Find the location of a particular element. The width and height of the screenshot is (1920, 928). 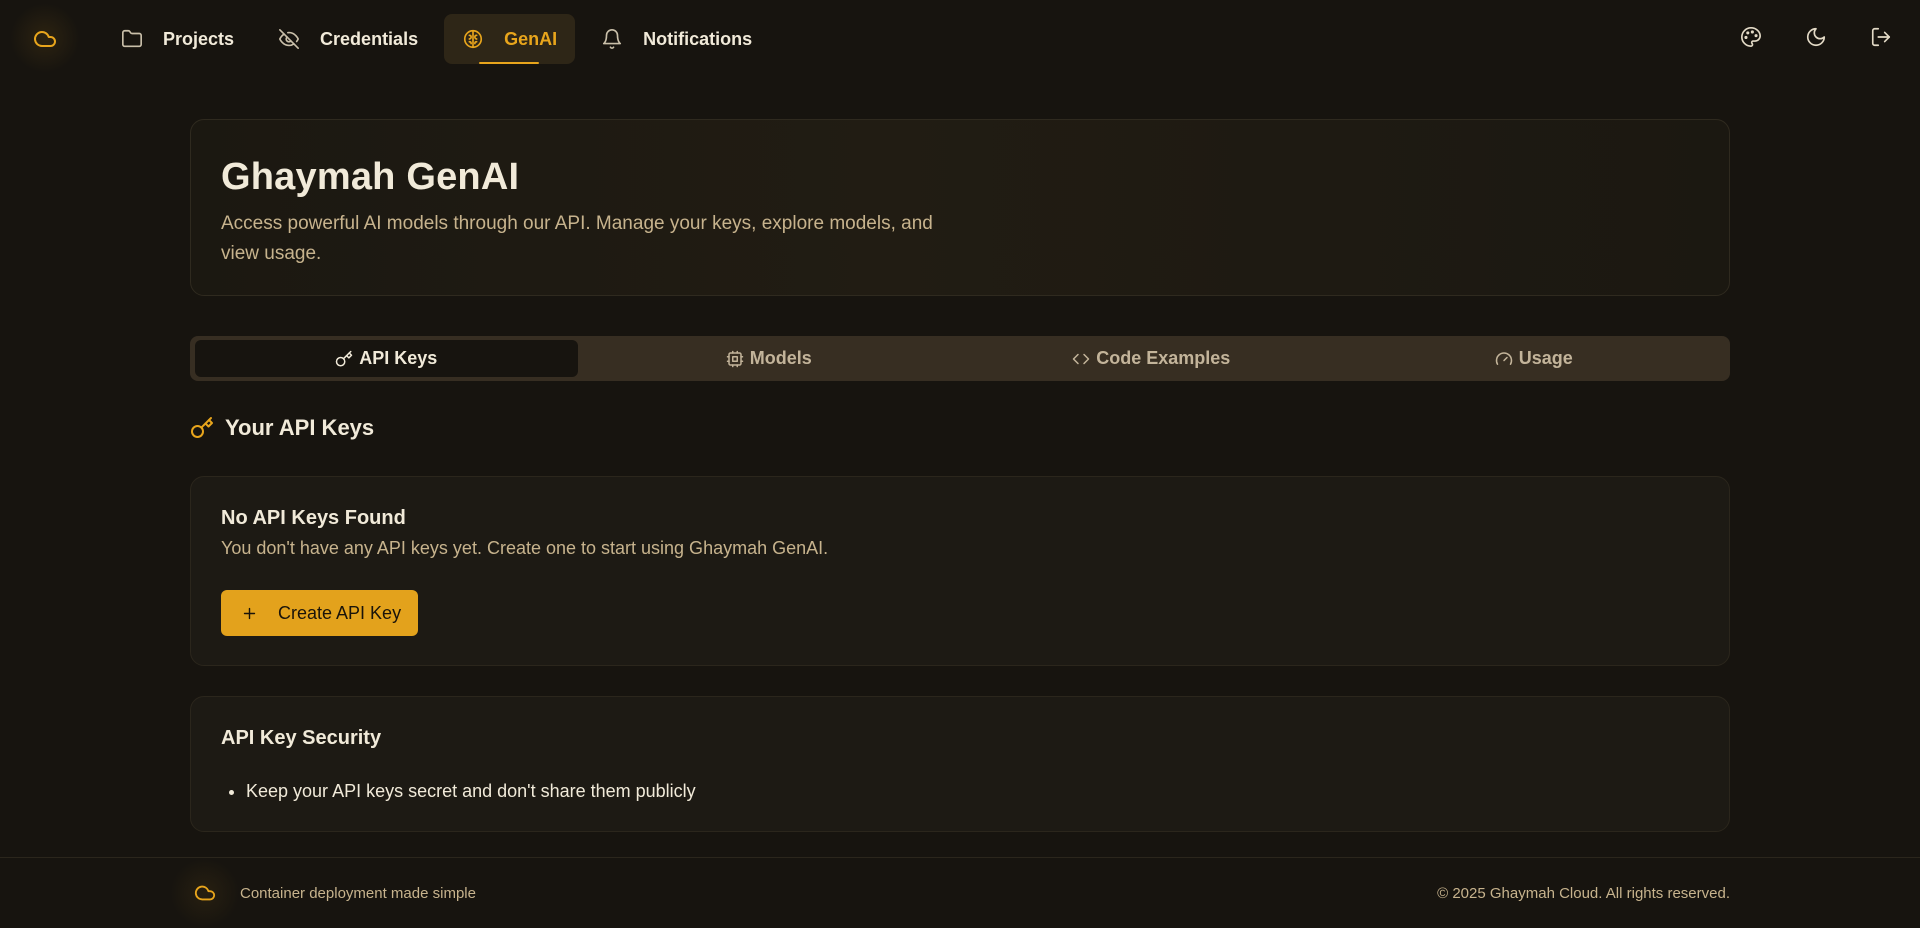

nav-item-label: GenAI is located at coordinates (531, 38).